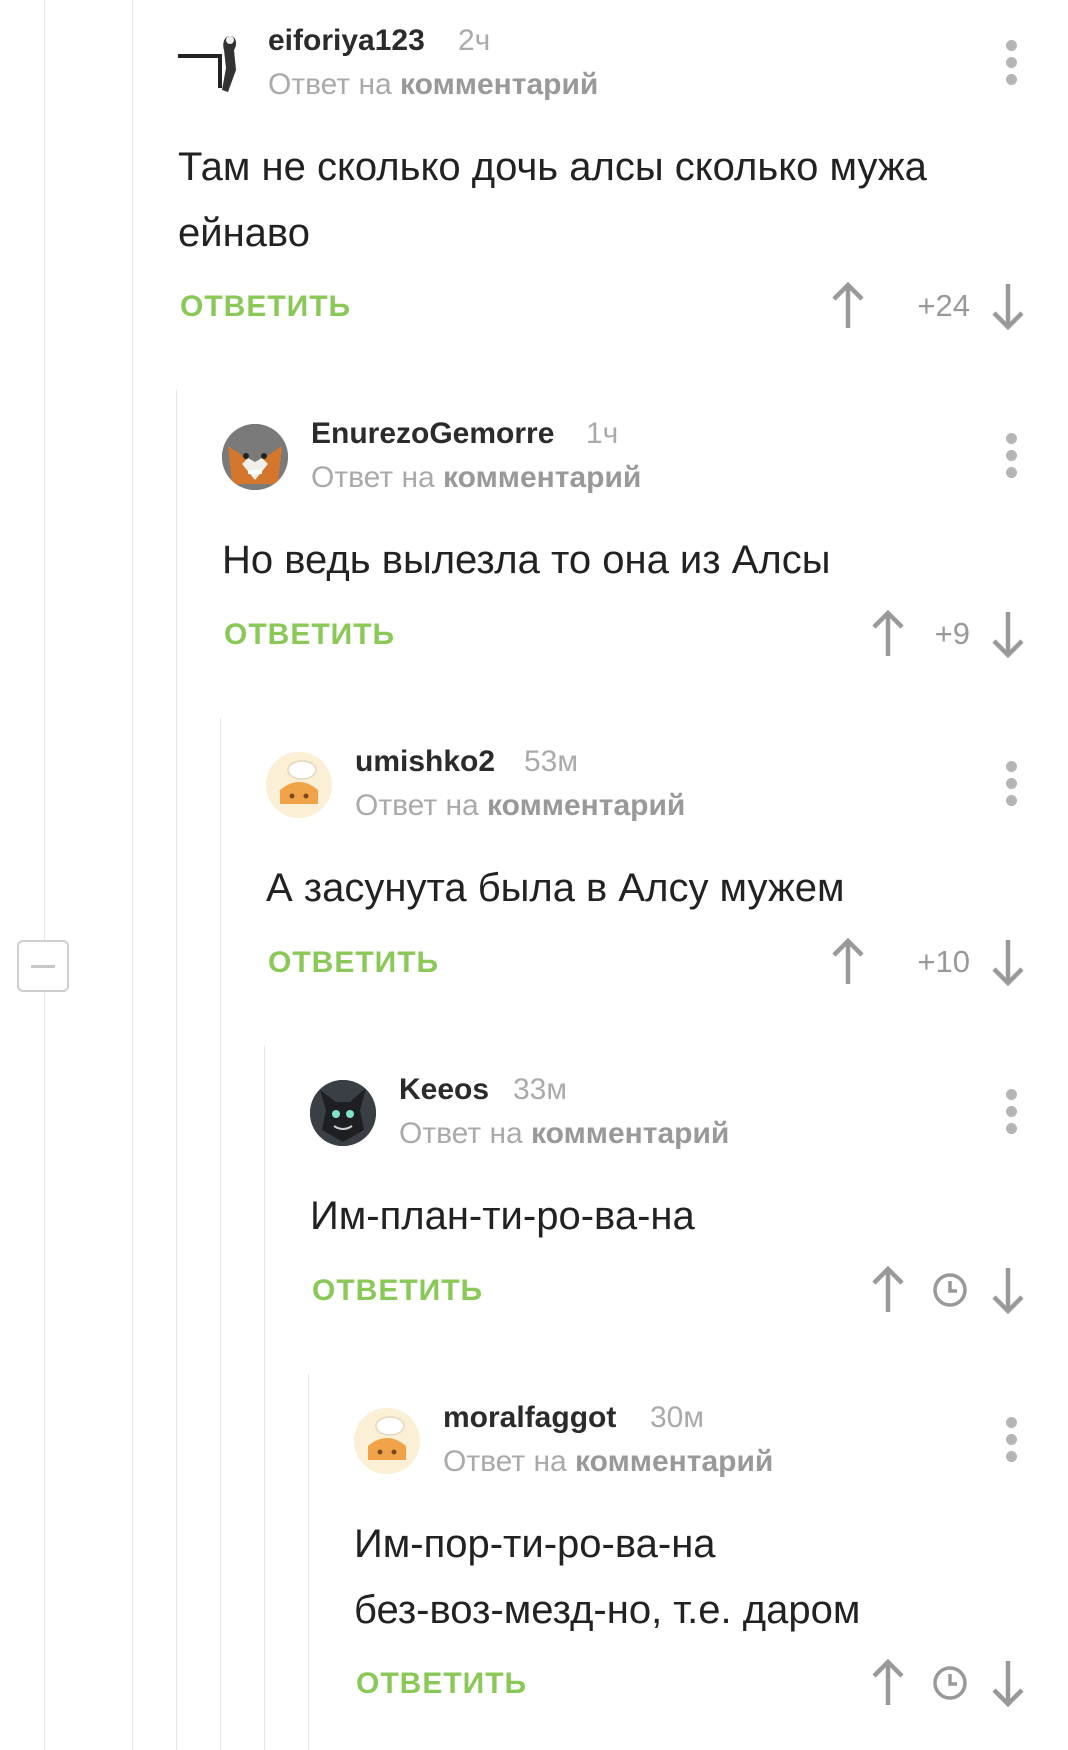  Describe the element at coordinates (555, 888) in the screenshot. I see `comment-text: А засунута была в Алсу мужем` at that location.